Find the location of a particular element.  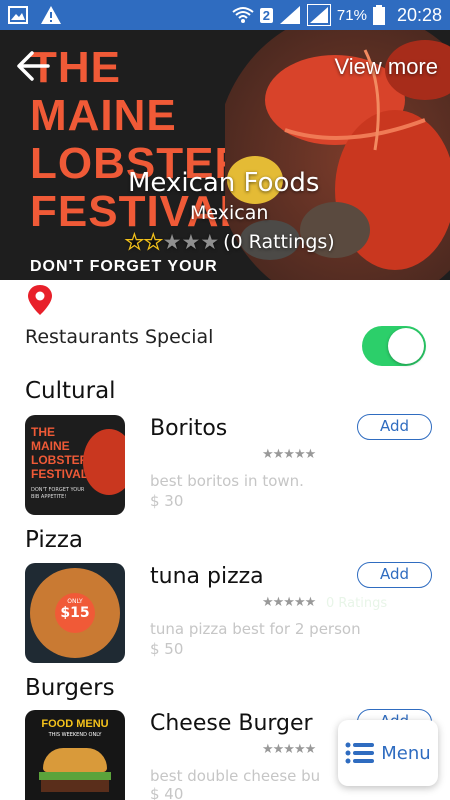

restaurant-name: Mexican Foods is located at coordinates (224, 183).